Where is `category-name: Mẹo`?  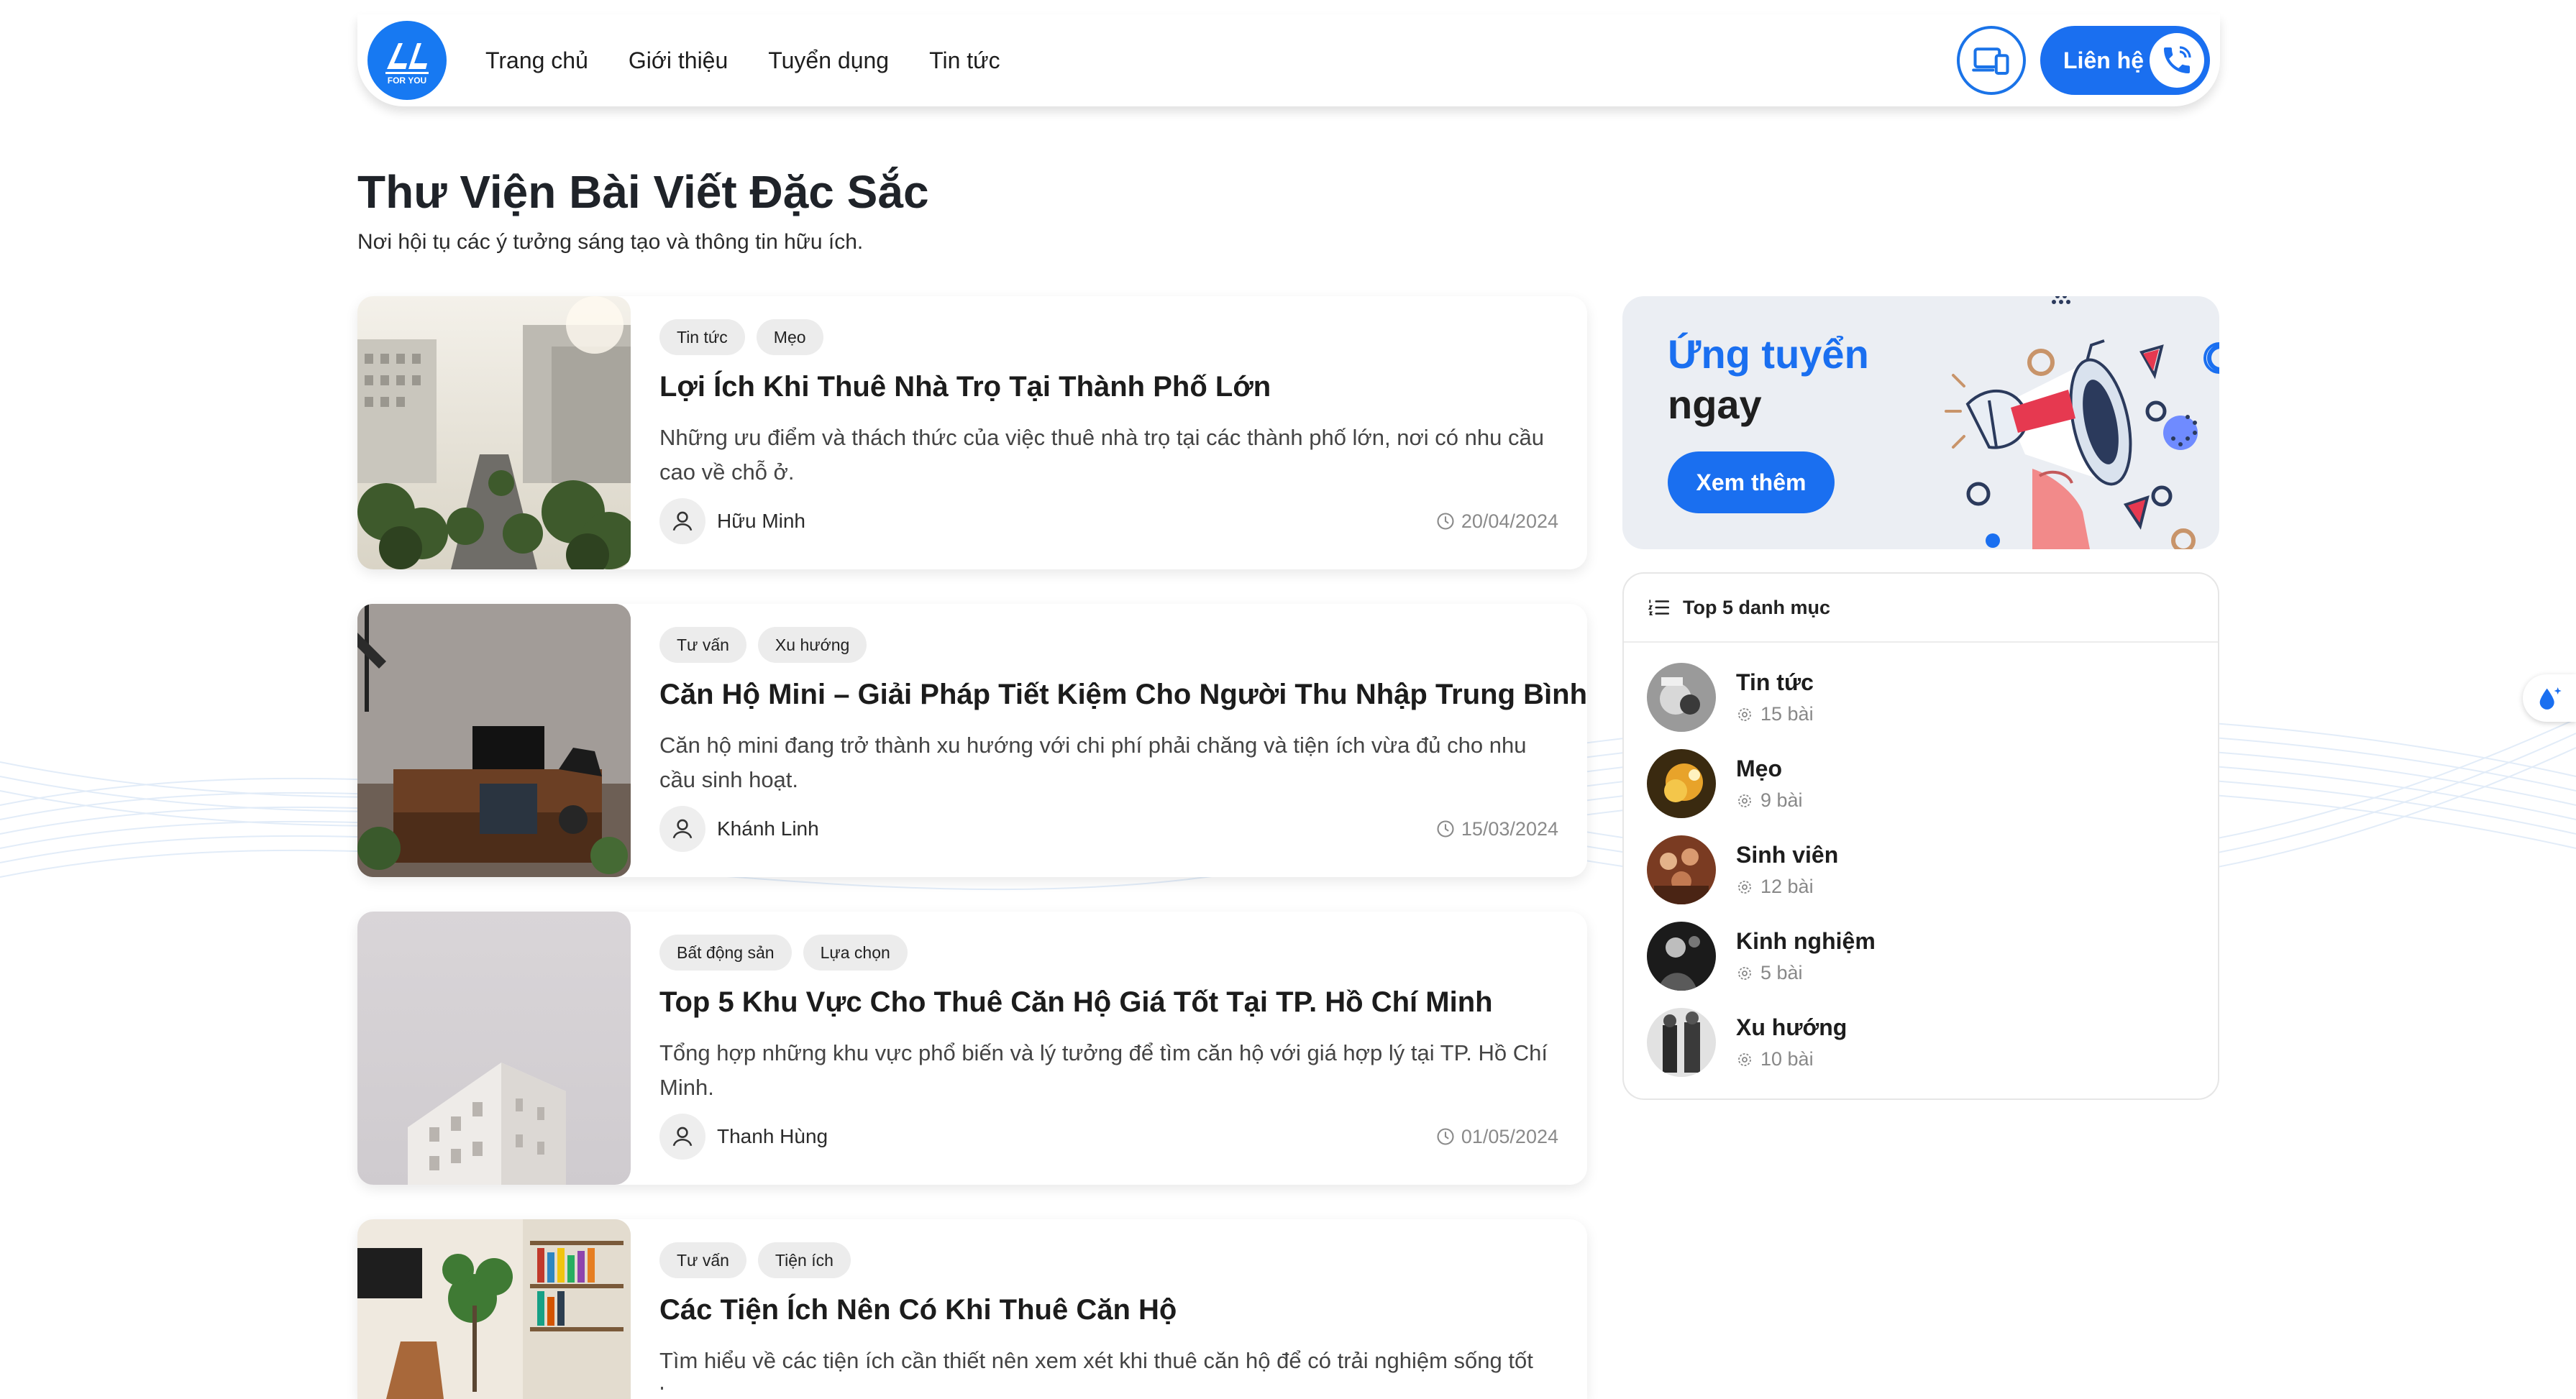
category-name: Mẹo is located at coordinates (1759, 768).